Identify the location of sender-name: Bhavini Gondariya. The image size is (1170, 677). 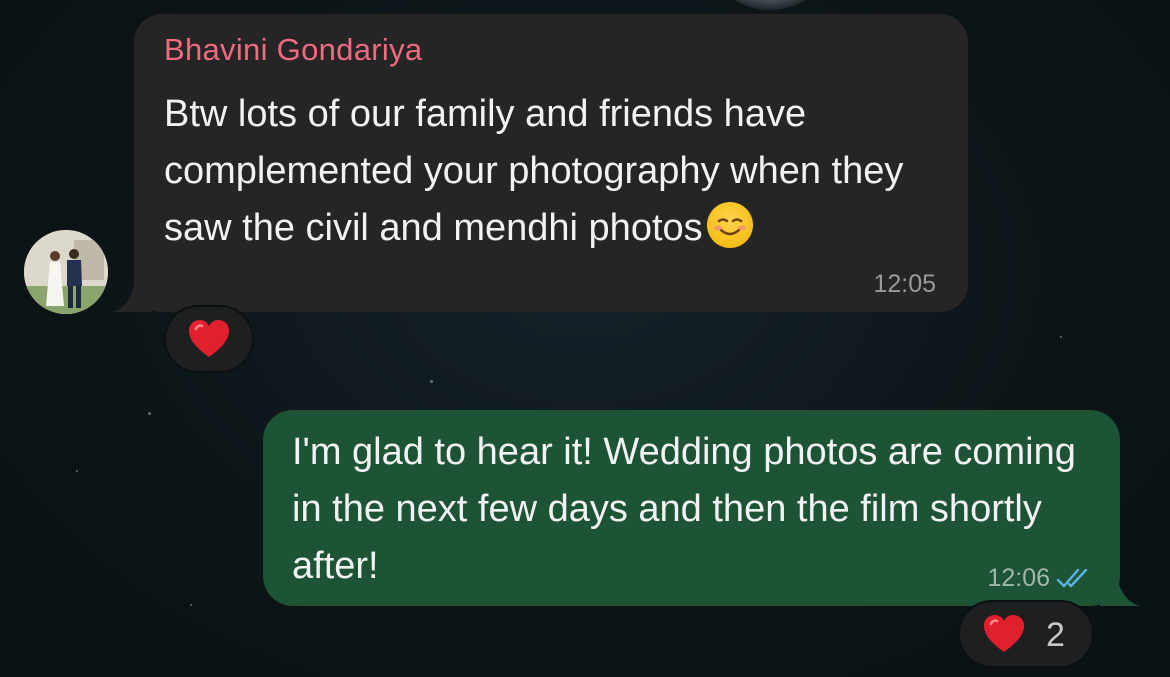
(293, 50).